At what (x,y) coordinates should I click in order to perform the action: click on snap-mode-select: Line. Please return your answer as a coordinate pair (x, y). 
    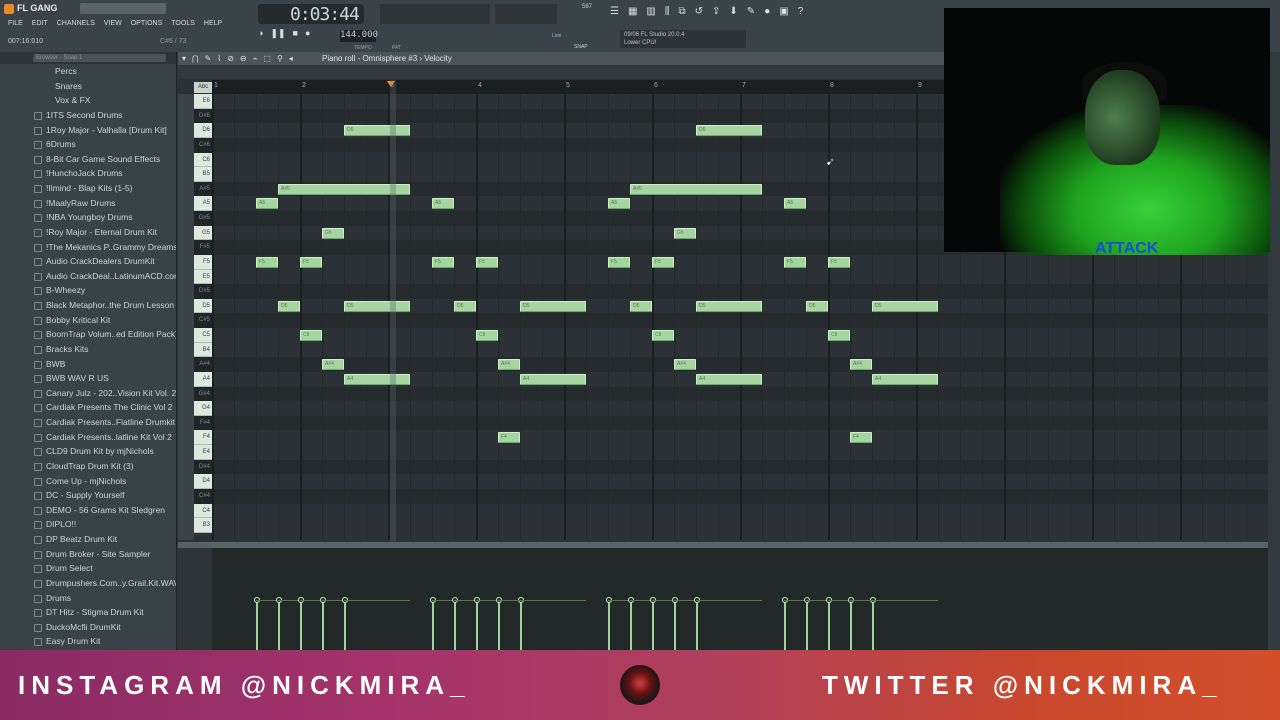
    Looking at the image, I should click on (556, 36).